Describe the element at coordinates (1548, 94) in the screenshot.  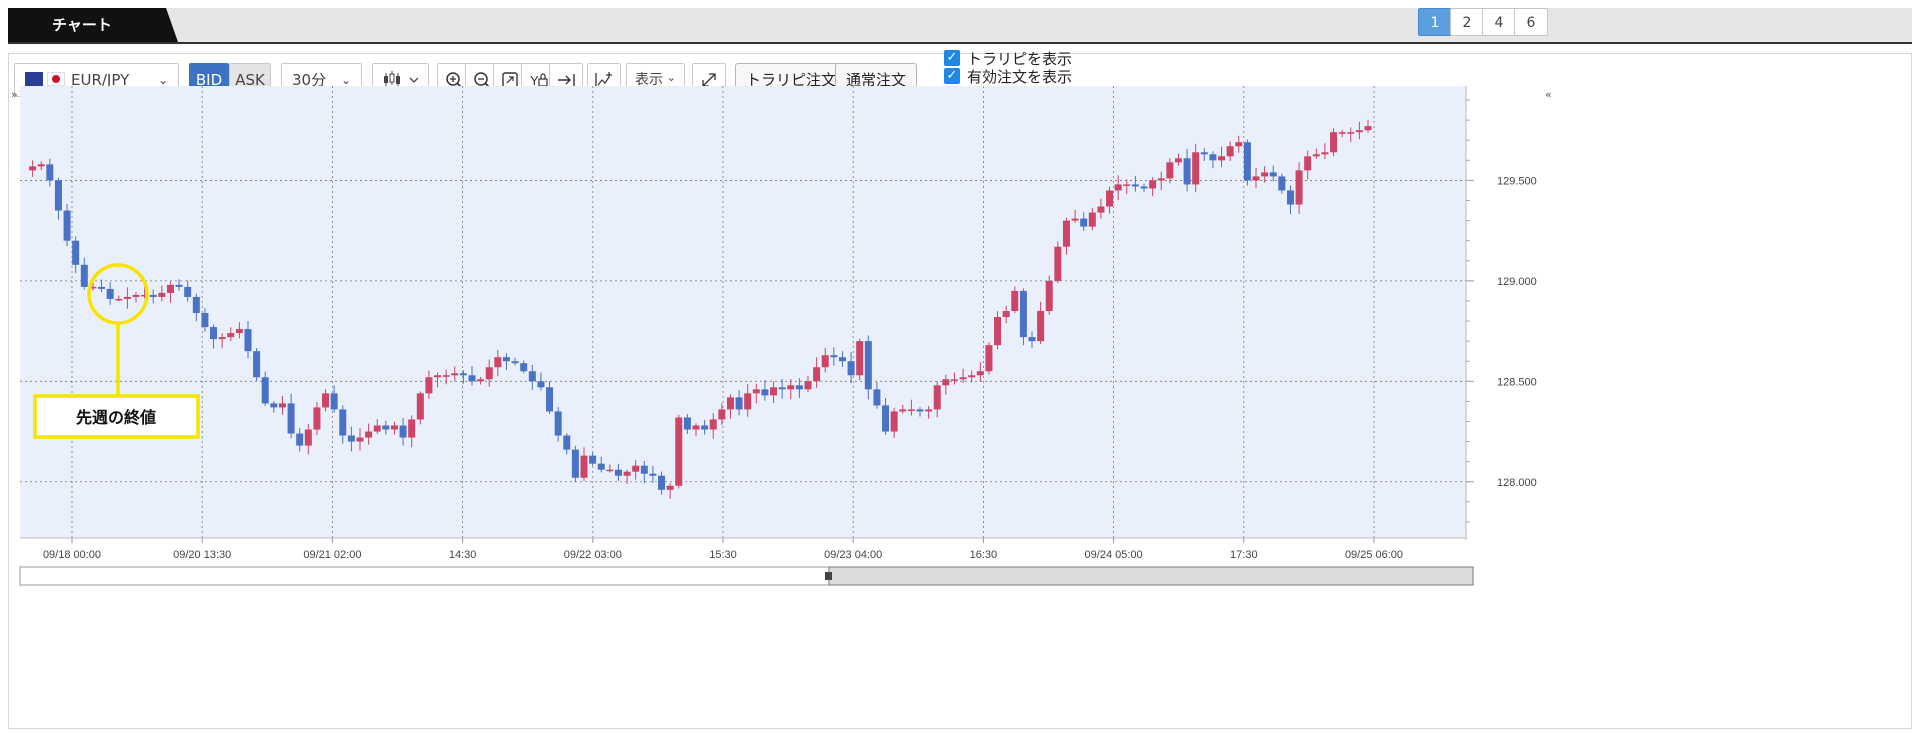
I see `collapse-right-icon: «` at that location.